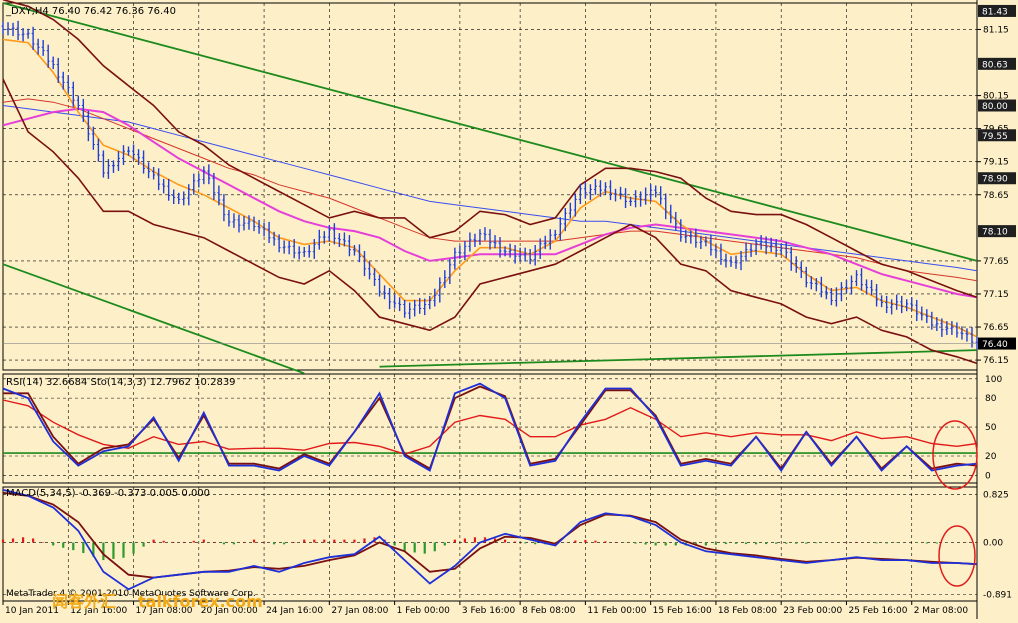  Describe the element at coordinates (995, 345) in the screenshot. I see `price-badge-label: 76.40` at that location.